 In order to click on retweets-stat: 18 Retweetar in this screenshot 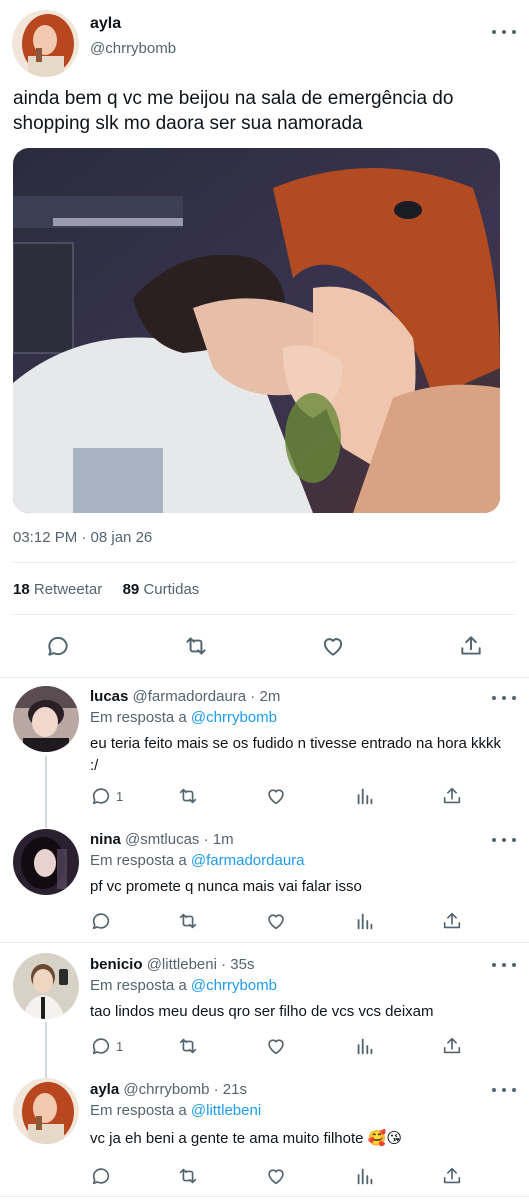, I will do `click(57, 589)`.